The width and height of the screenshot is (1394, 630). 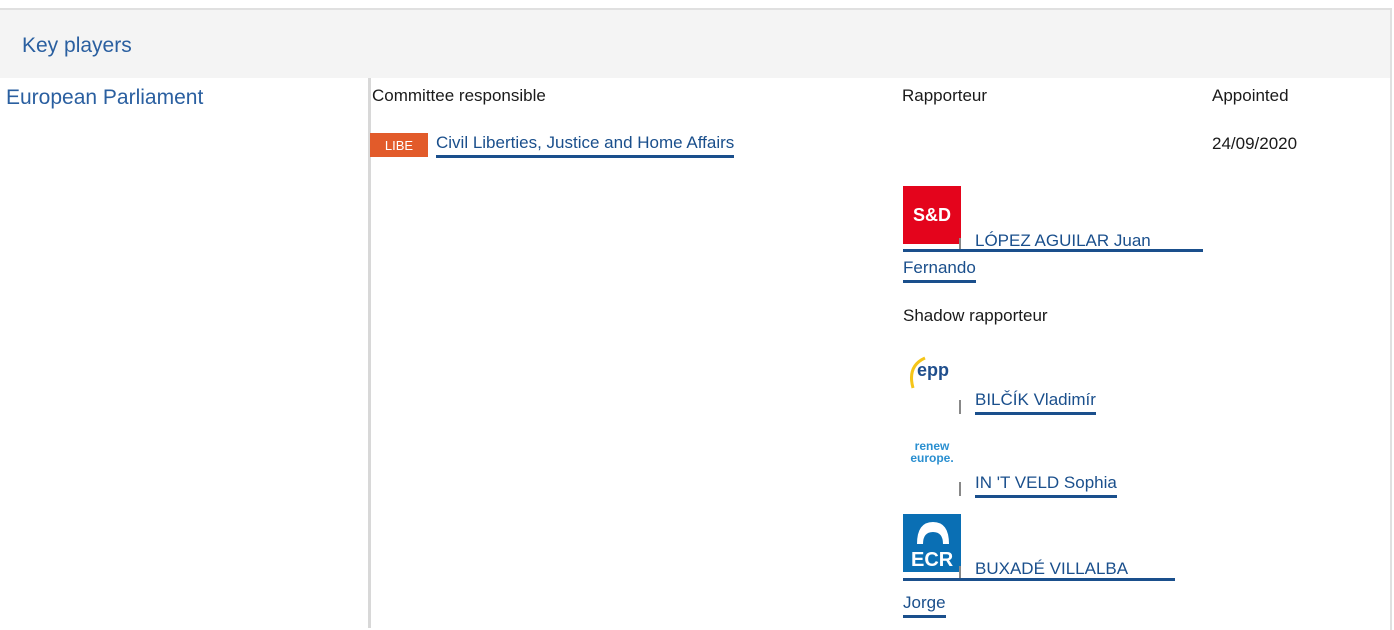 I want to click on sd-group-logo: S&D, so click(x=932, y=215).